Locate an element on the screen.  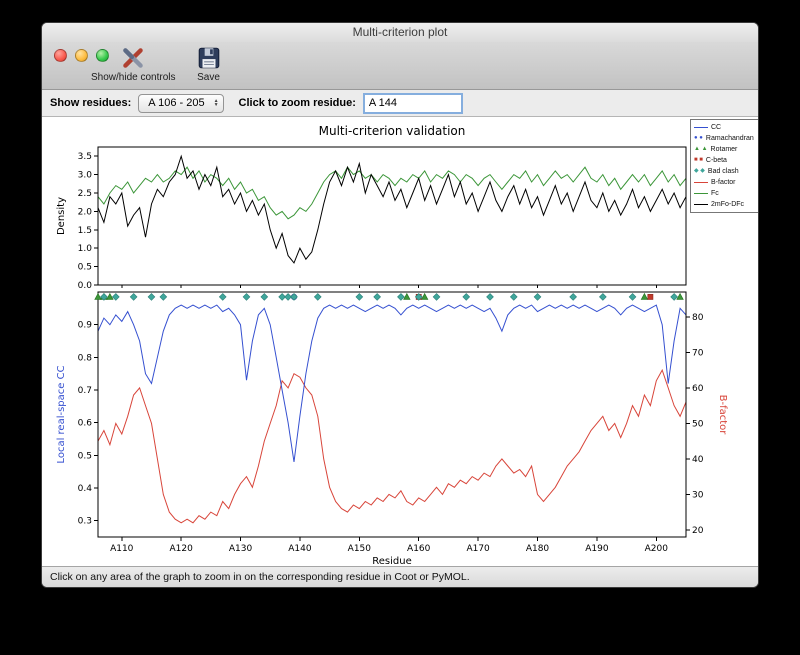
svg-text: 20 is located at coordinates (698, 531).